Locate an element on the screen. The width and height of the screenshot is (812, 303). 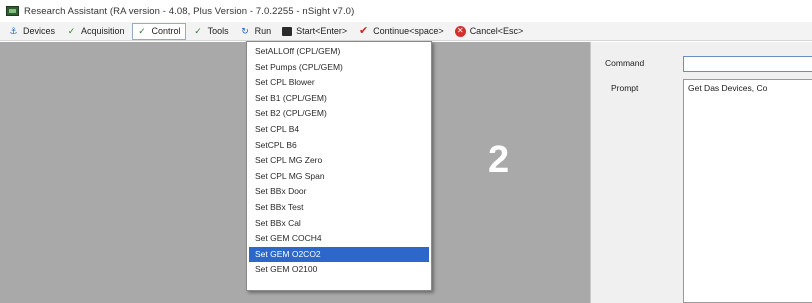
prompt-output: Get Das Devices, Co is located at coordinates (747, 191).